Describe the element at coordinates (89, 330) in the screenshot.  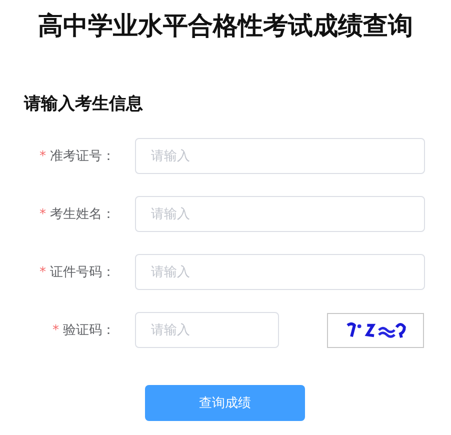
I see `field-label: 验证码：` at that location.